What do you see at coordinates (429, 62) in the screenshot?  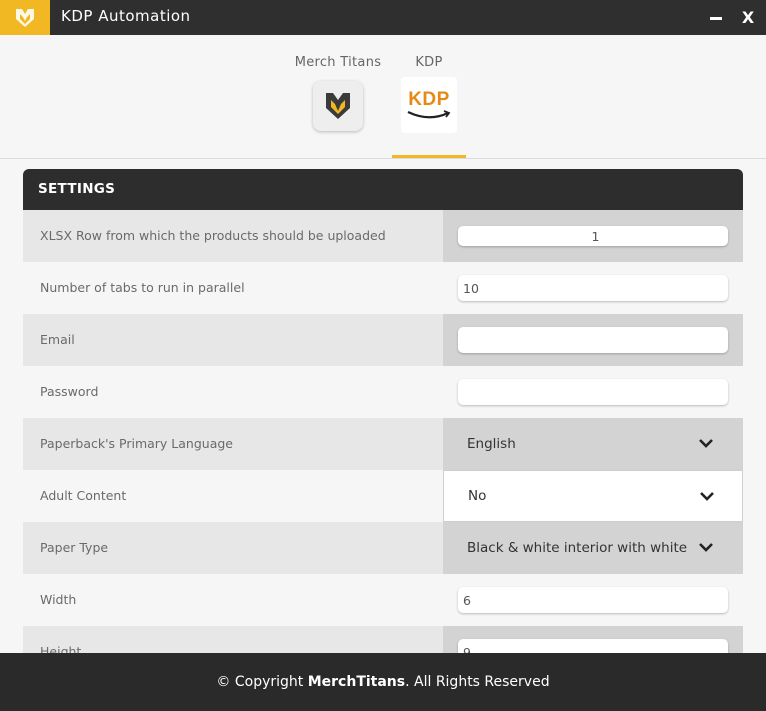 I see `tab-kdp-label: KDP` at bounding box center [429, 62].